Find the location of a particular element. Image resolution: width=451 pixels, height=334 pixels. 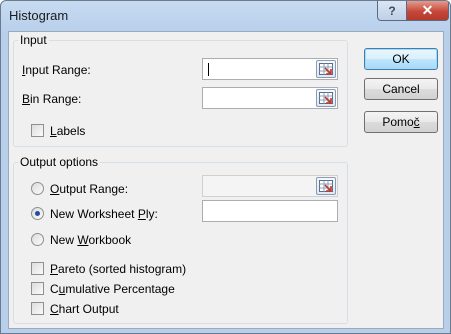

chart-output-checkbox is located at coordinates (37, 308).